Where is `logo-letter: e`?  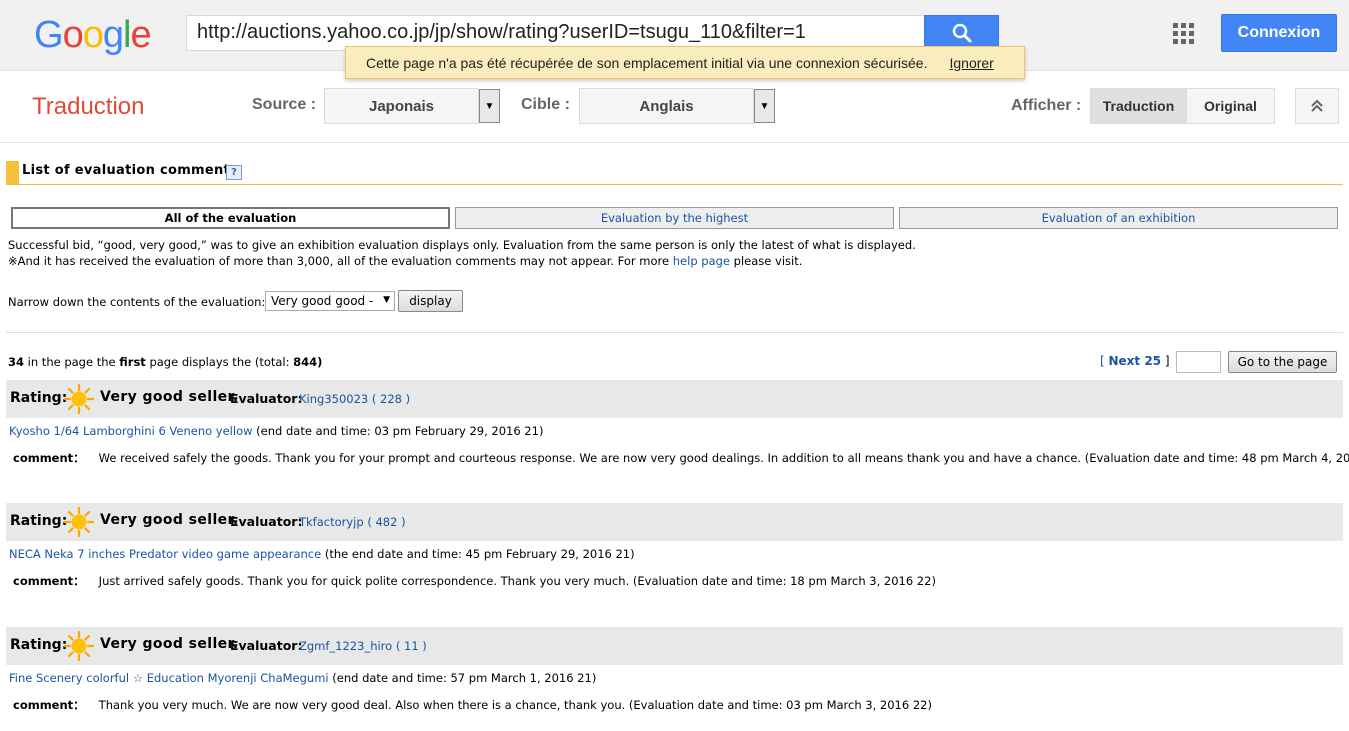
logo-letter: e is located at coordinates (140, 35).